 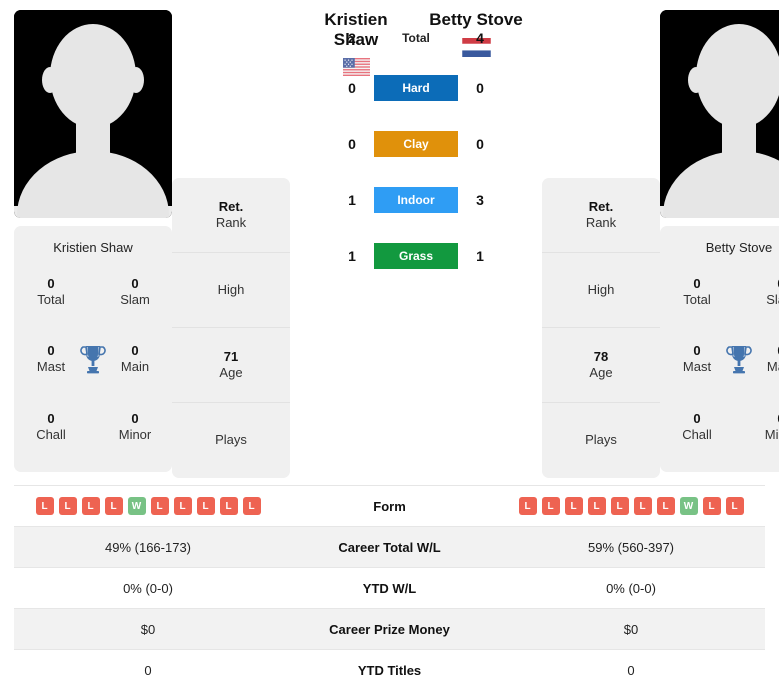 I want to click on left-form-badge-3: L, so click(x=90, y=506).